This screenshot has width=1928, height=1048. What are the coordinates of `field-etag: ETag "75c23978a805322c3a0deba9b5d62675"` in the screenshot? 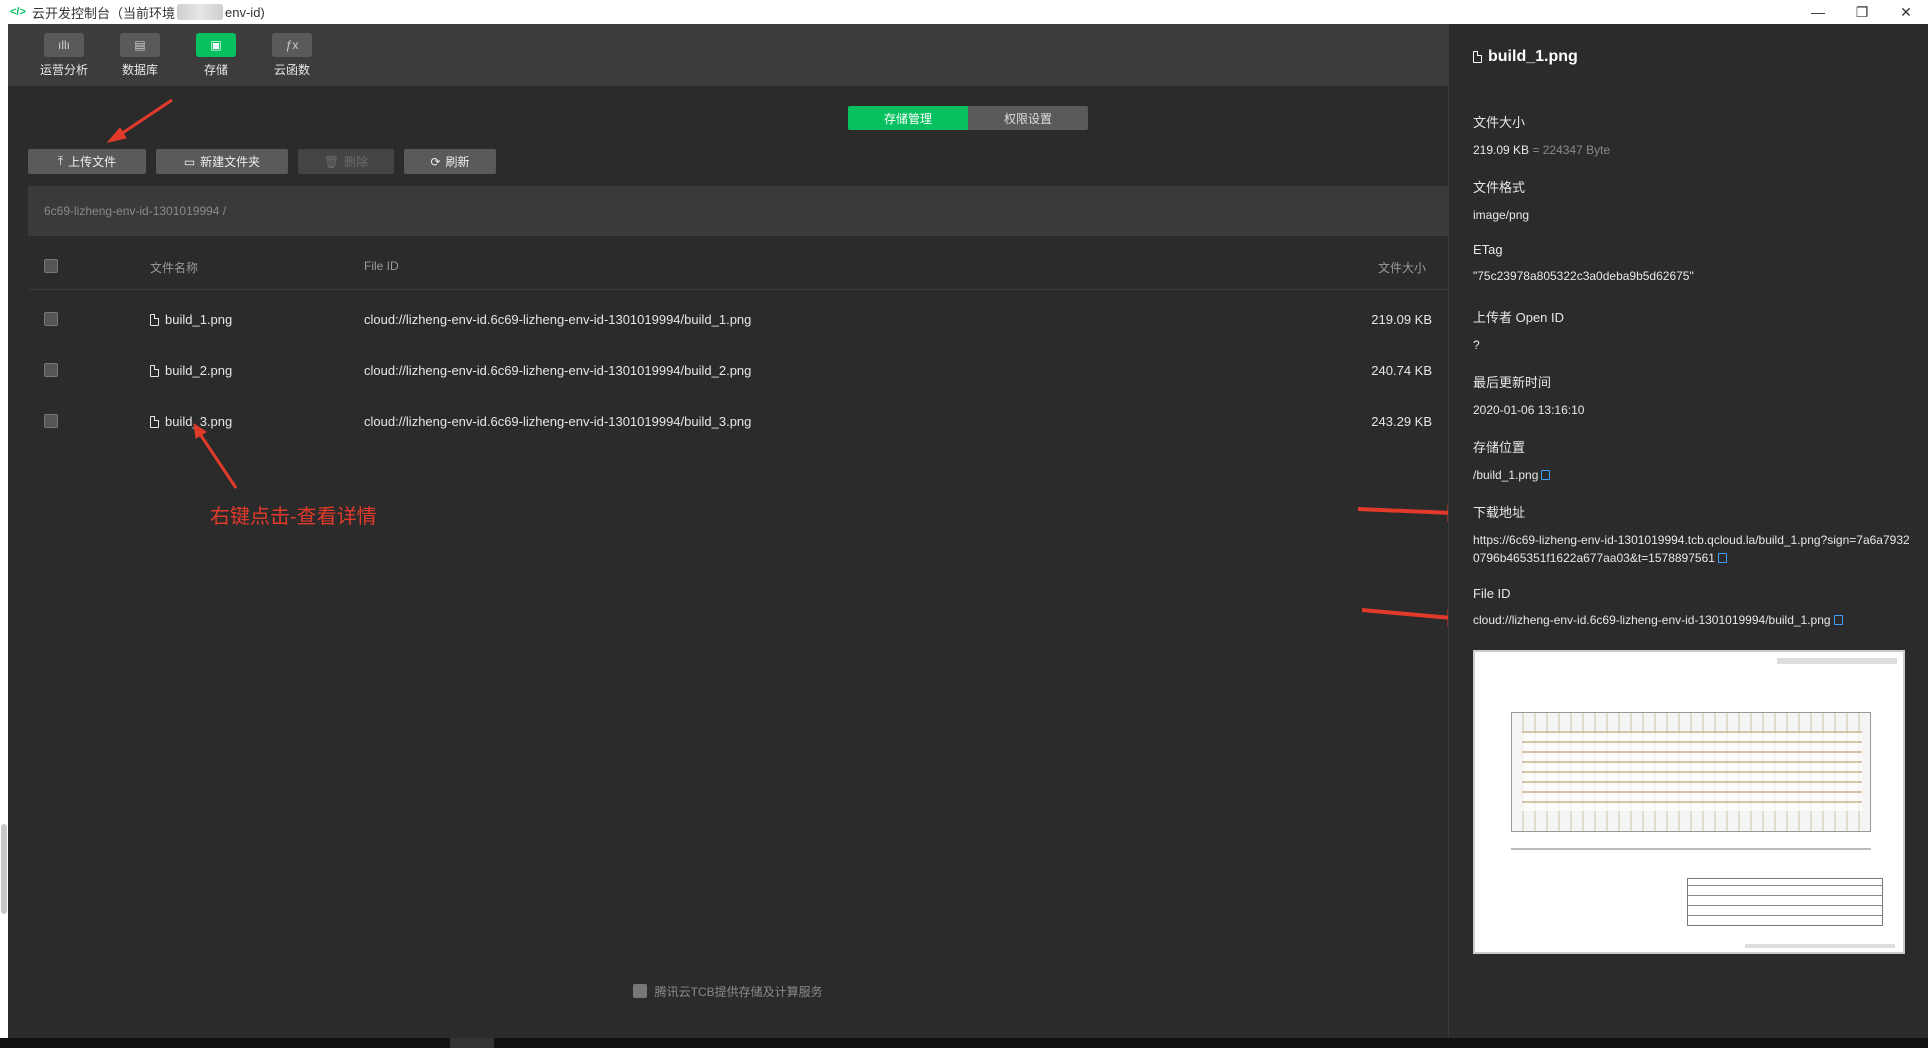 It's located at (1693, 263).